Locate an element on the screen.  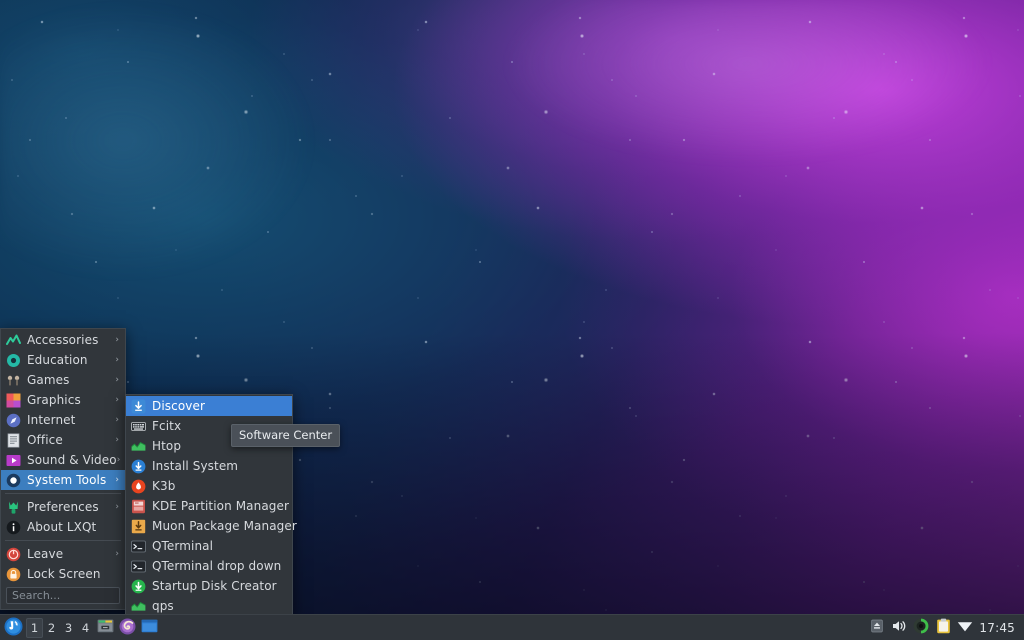
quick-launch-application is located at coordinates (149, 627).